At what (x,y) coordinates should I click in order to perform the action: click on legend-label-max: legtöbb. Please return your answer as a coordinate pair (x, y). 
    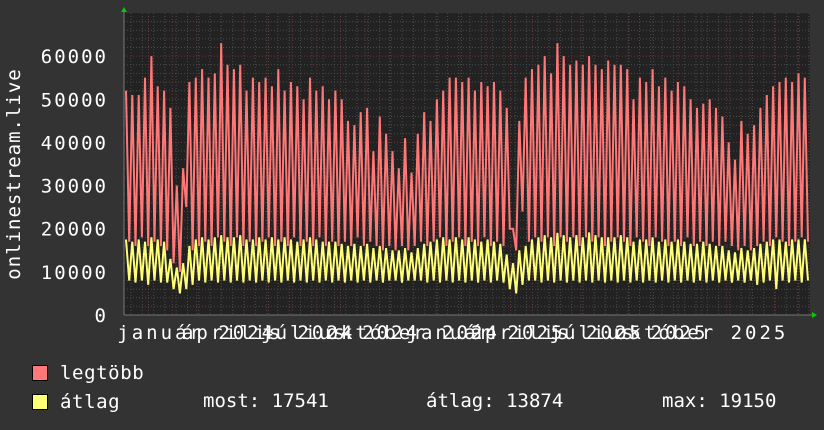
    Looking at the image, I should click on (102, 373).